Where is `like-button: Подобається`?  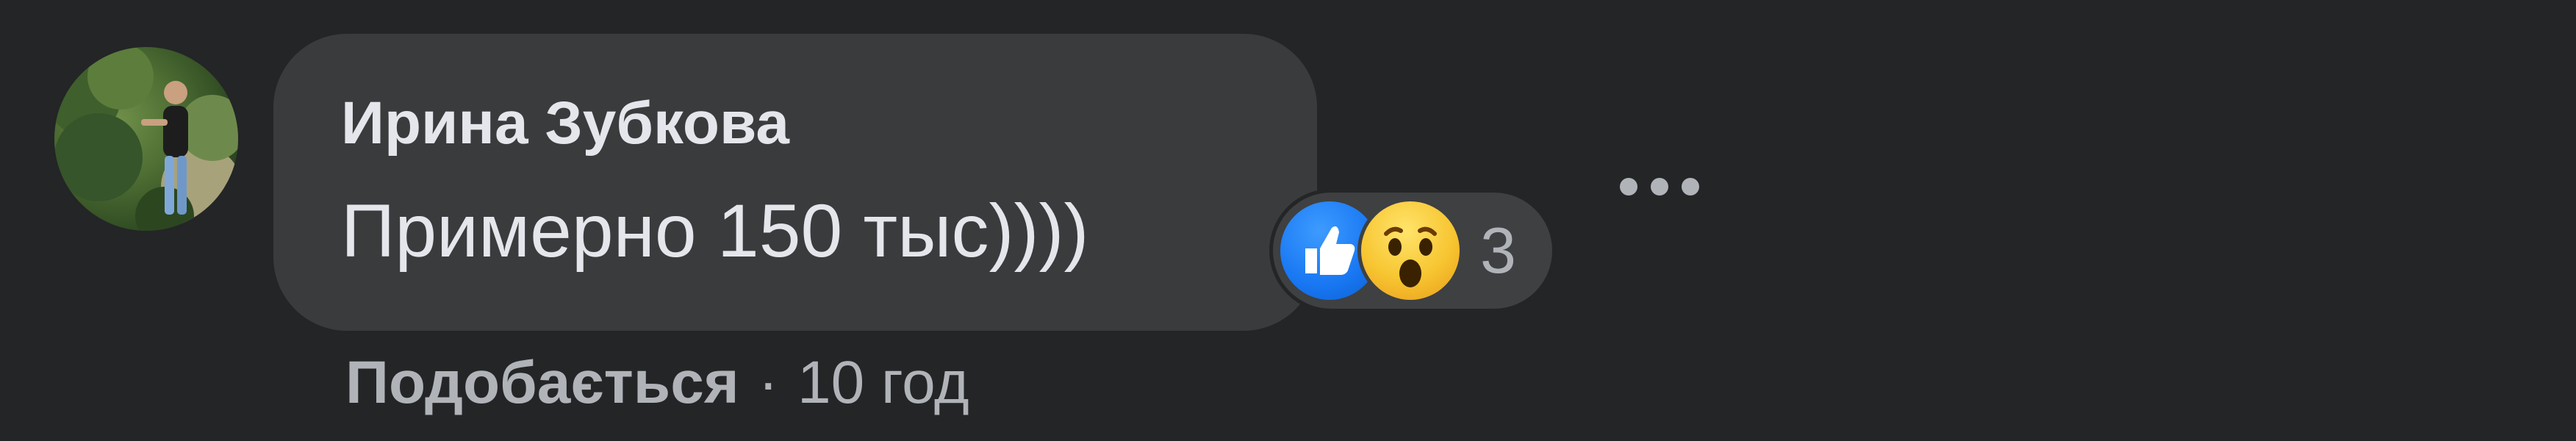
like-button: Подобається is located at coordinates (542, 382).